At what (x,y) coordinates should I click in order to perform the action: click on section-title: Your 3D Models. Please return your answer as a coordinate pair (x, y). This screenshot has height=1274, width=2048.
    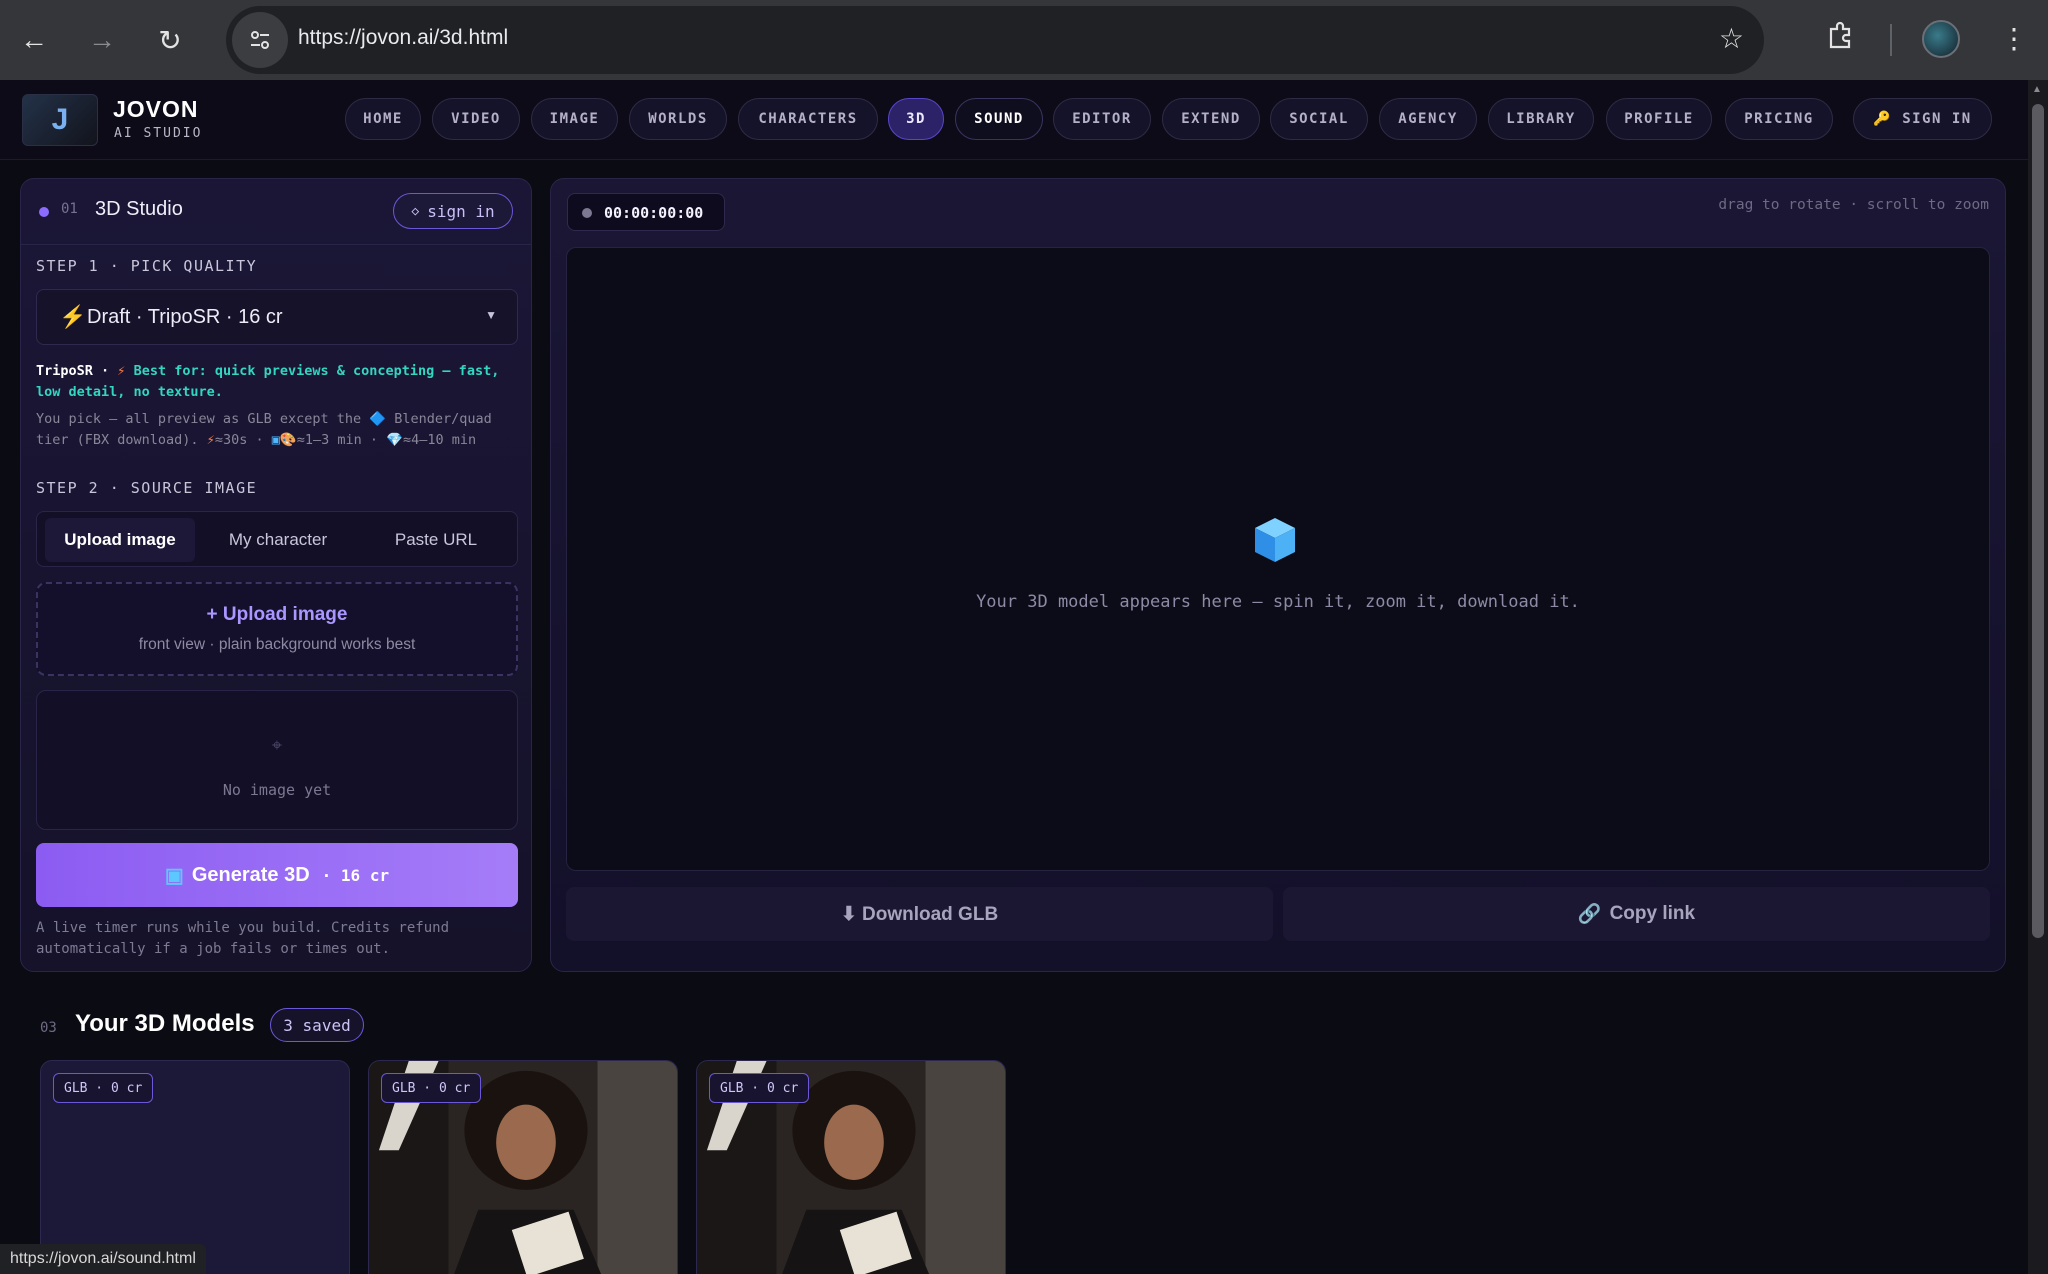
    Looking at the image, I should click on (165, 1023).